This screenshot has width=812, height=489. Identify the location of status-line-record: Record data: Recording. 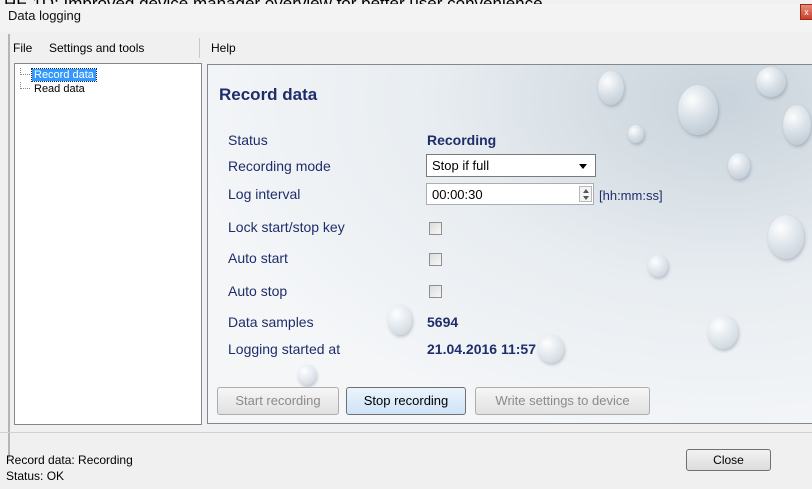
(69, 460).